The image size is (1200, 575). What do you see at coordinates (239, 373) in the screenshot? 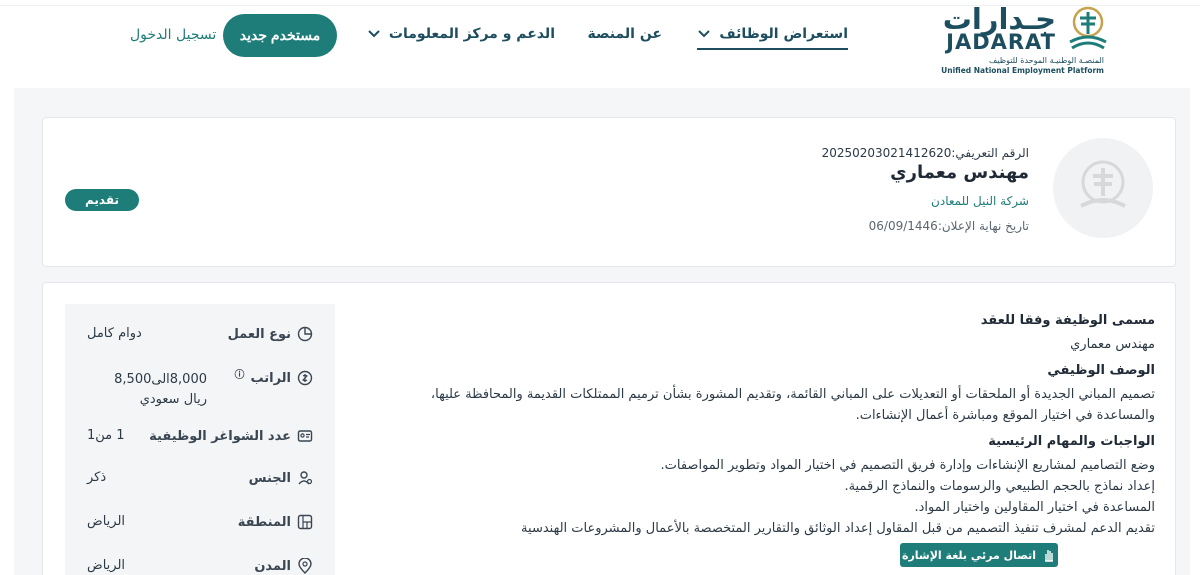
I see `info-circle-icon: ⓘ` at bounding box center [239, 373].